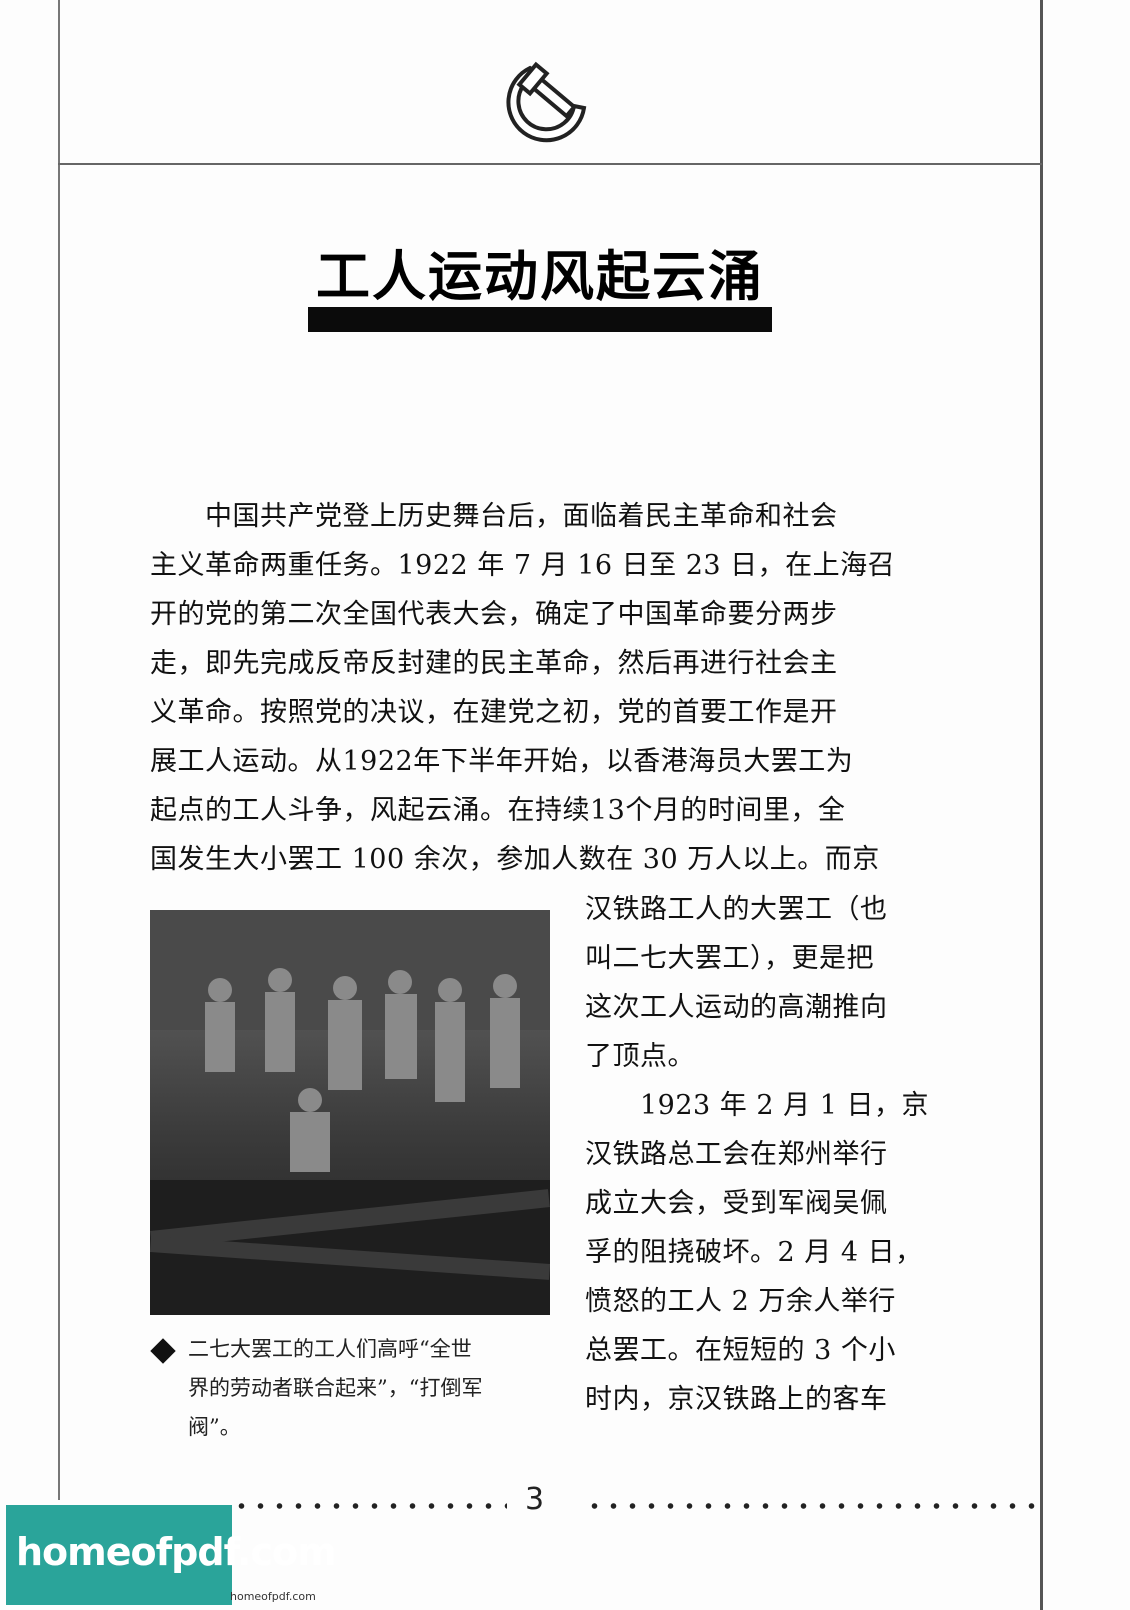 The width and height of the screenshot is (1130, 1610). What do you see at coordinates (494, 712) in the screenshot?
I see `text-line: 义革命。按照党的决议，在建党之初，党的首要工作是开` at bounding box center [494, 712].